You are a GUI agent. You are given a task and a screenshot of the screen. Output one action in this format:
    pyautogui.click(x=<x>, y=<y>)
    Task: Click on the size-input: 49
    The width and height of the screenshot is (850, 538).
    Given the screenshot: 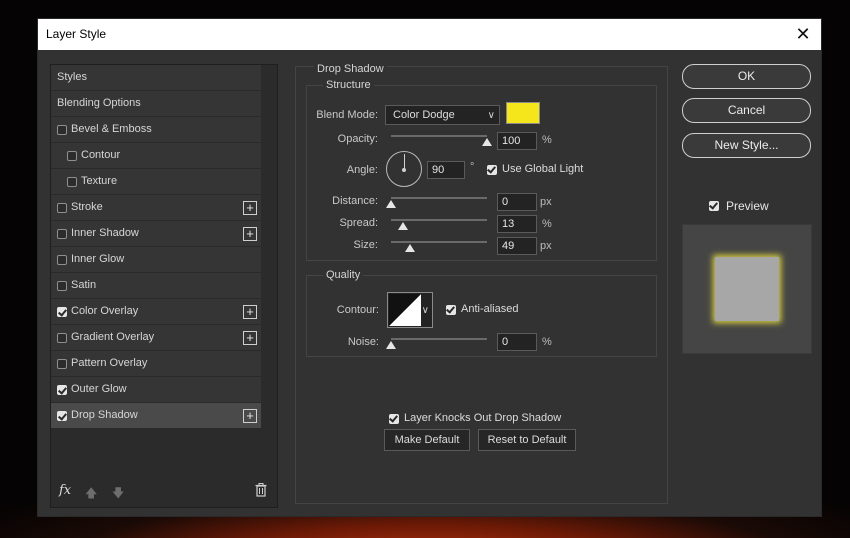 What is the action you would take?
    pyautogui.click(x=517, y=246)
    